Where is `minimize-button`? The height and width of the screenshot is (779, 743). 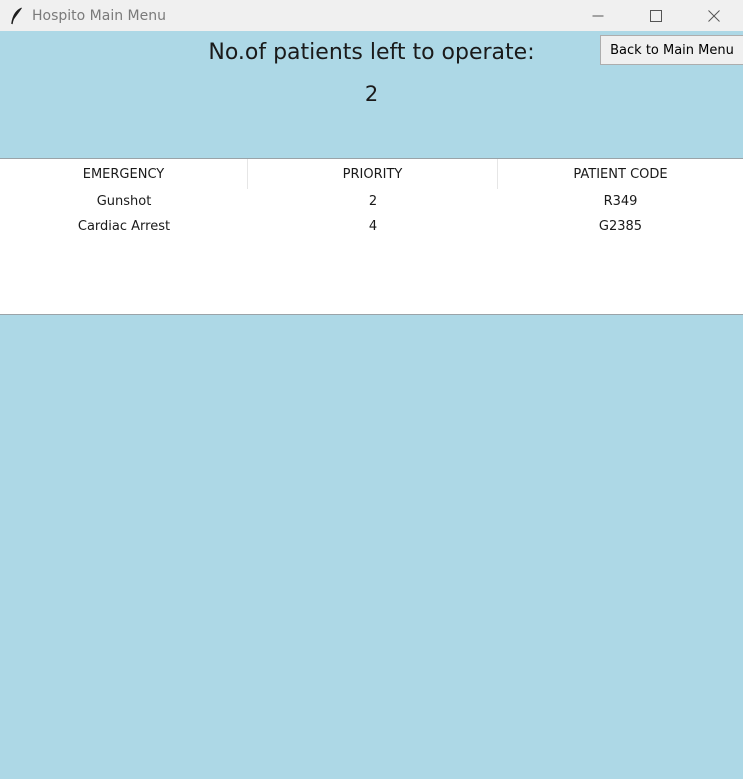
minimize-button is located at coordinates (598, 15).